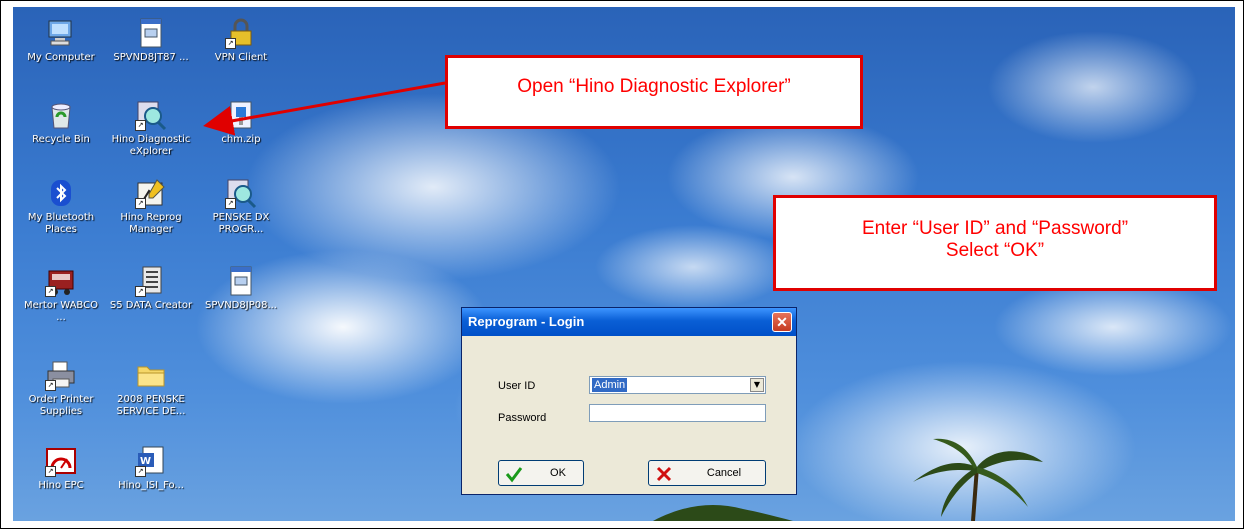  I want to click on icon-label: My Bluetooth Places, so click(61, 223).